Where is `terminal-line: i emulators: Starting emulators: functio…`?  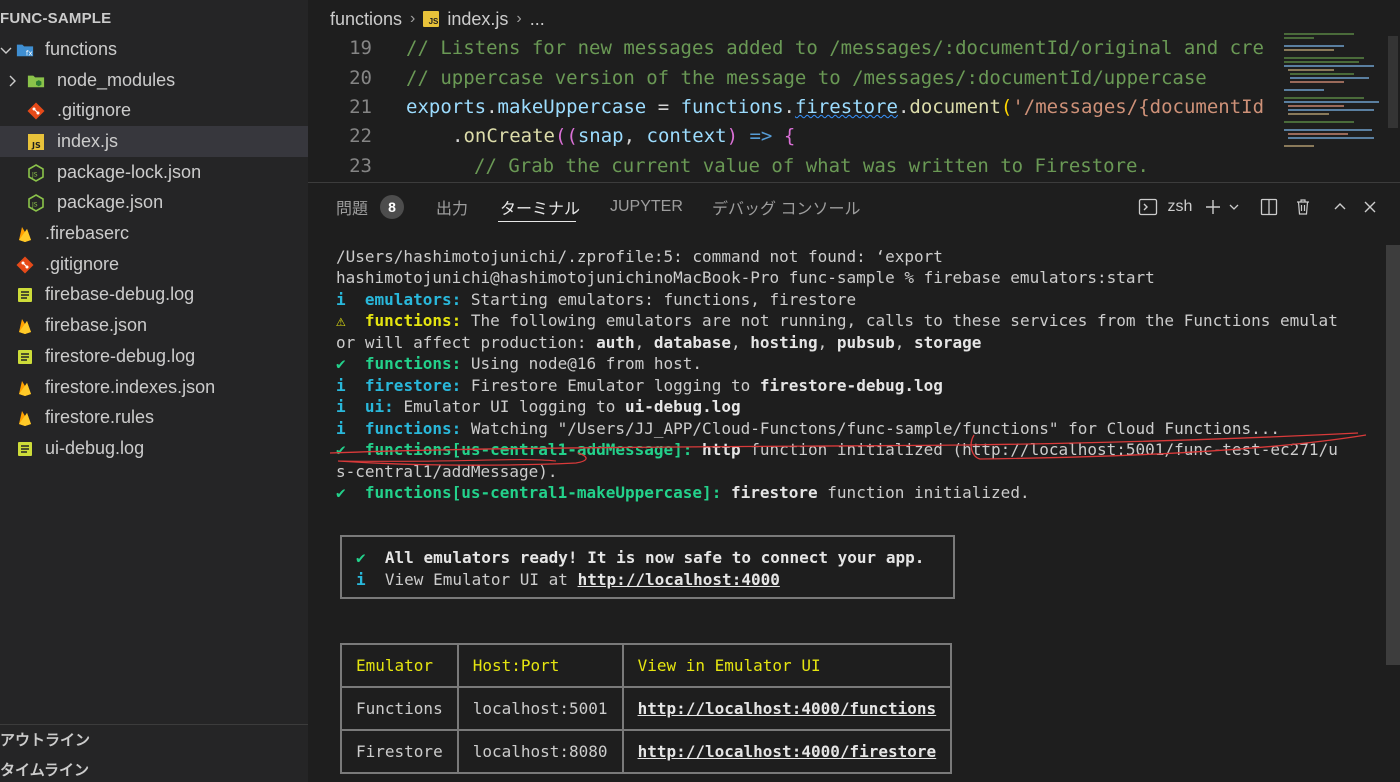
terminal-line: i emulators: Starting emulators: functio… is located at coordinates (596, 300).